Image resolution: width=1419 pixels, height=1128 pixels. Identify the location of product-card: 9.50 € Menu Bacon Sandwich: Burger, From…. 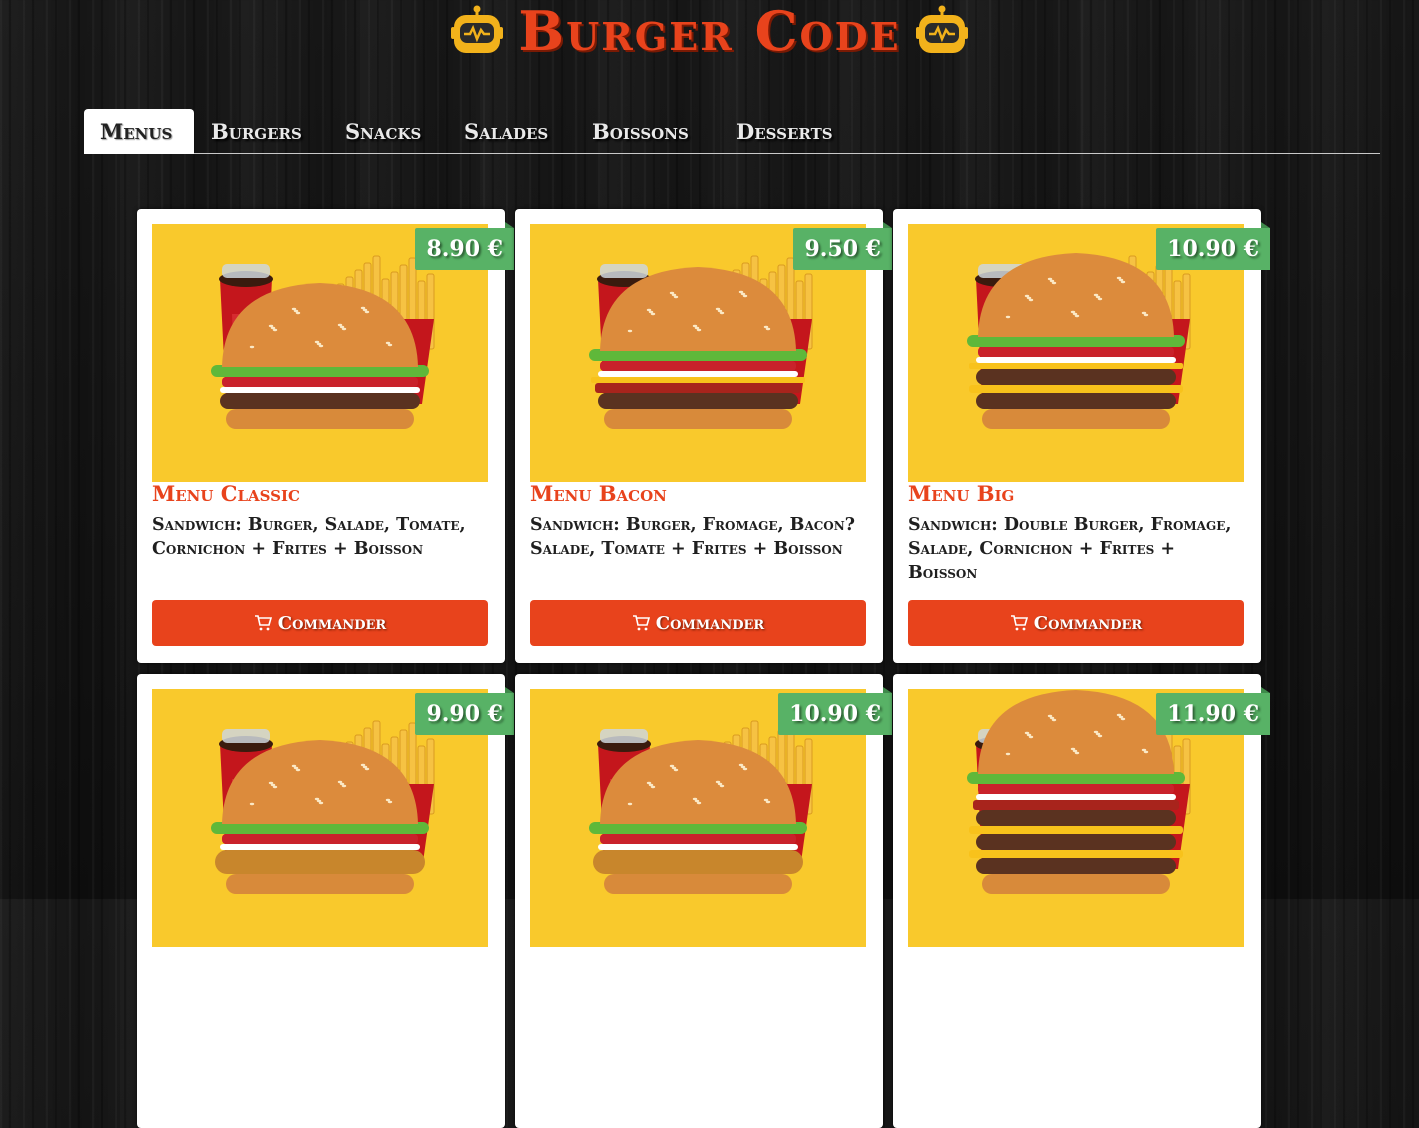
(703, 436).